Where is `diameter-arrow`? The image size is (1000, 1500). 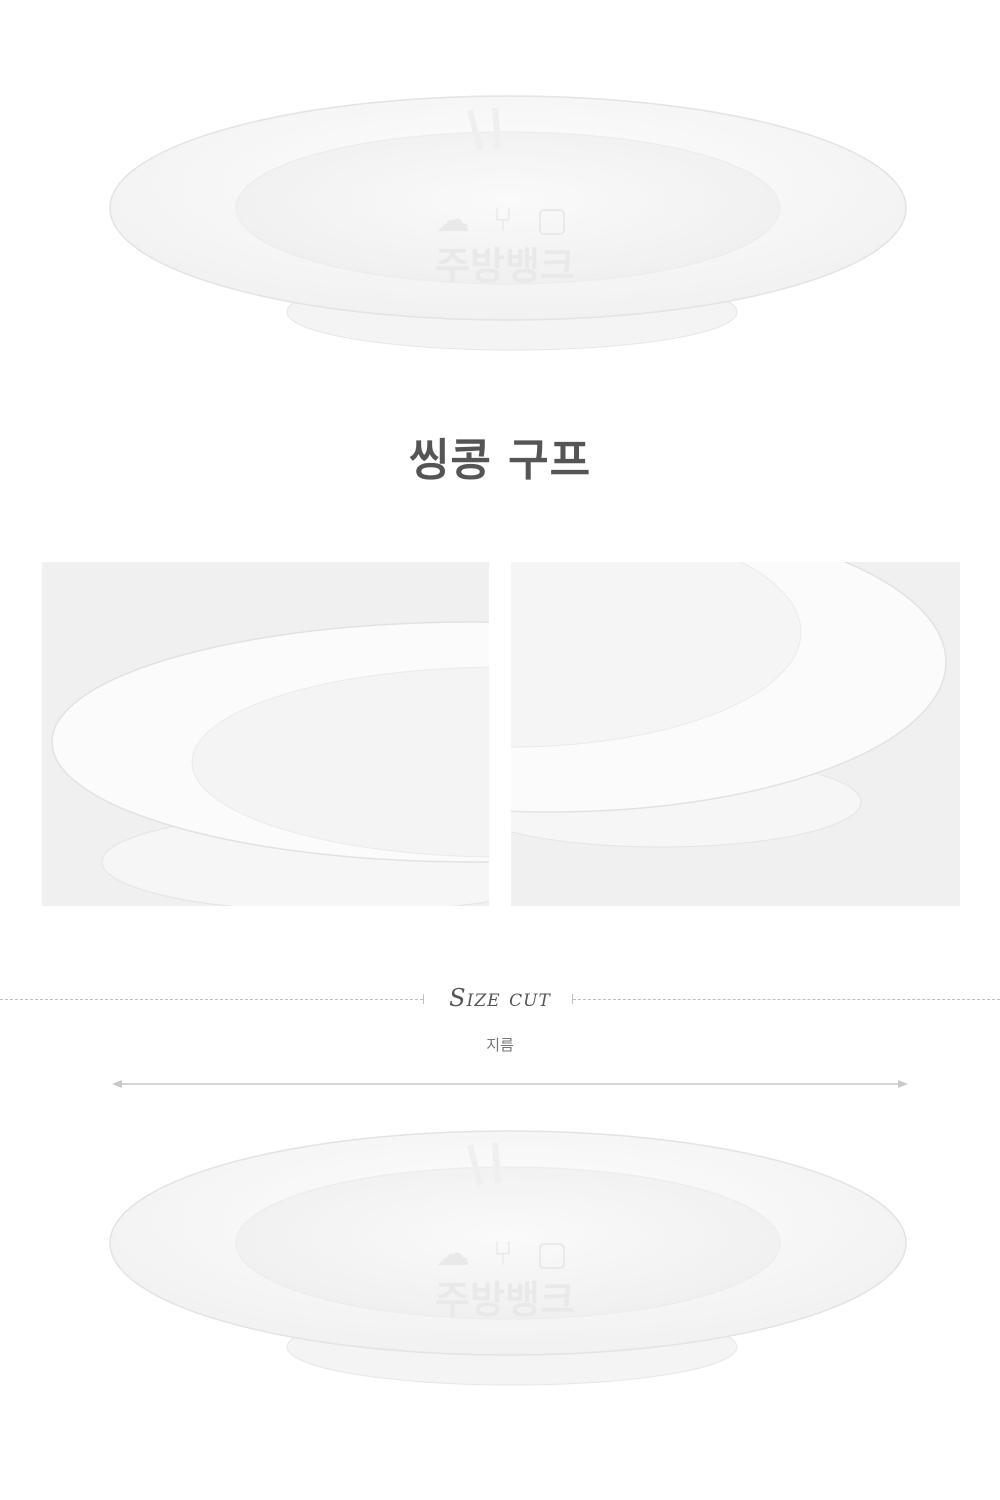 diameter-arrow is located at coordinates (510, 1084).